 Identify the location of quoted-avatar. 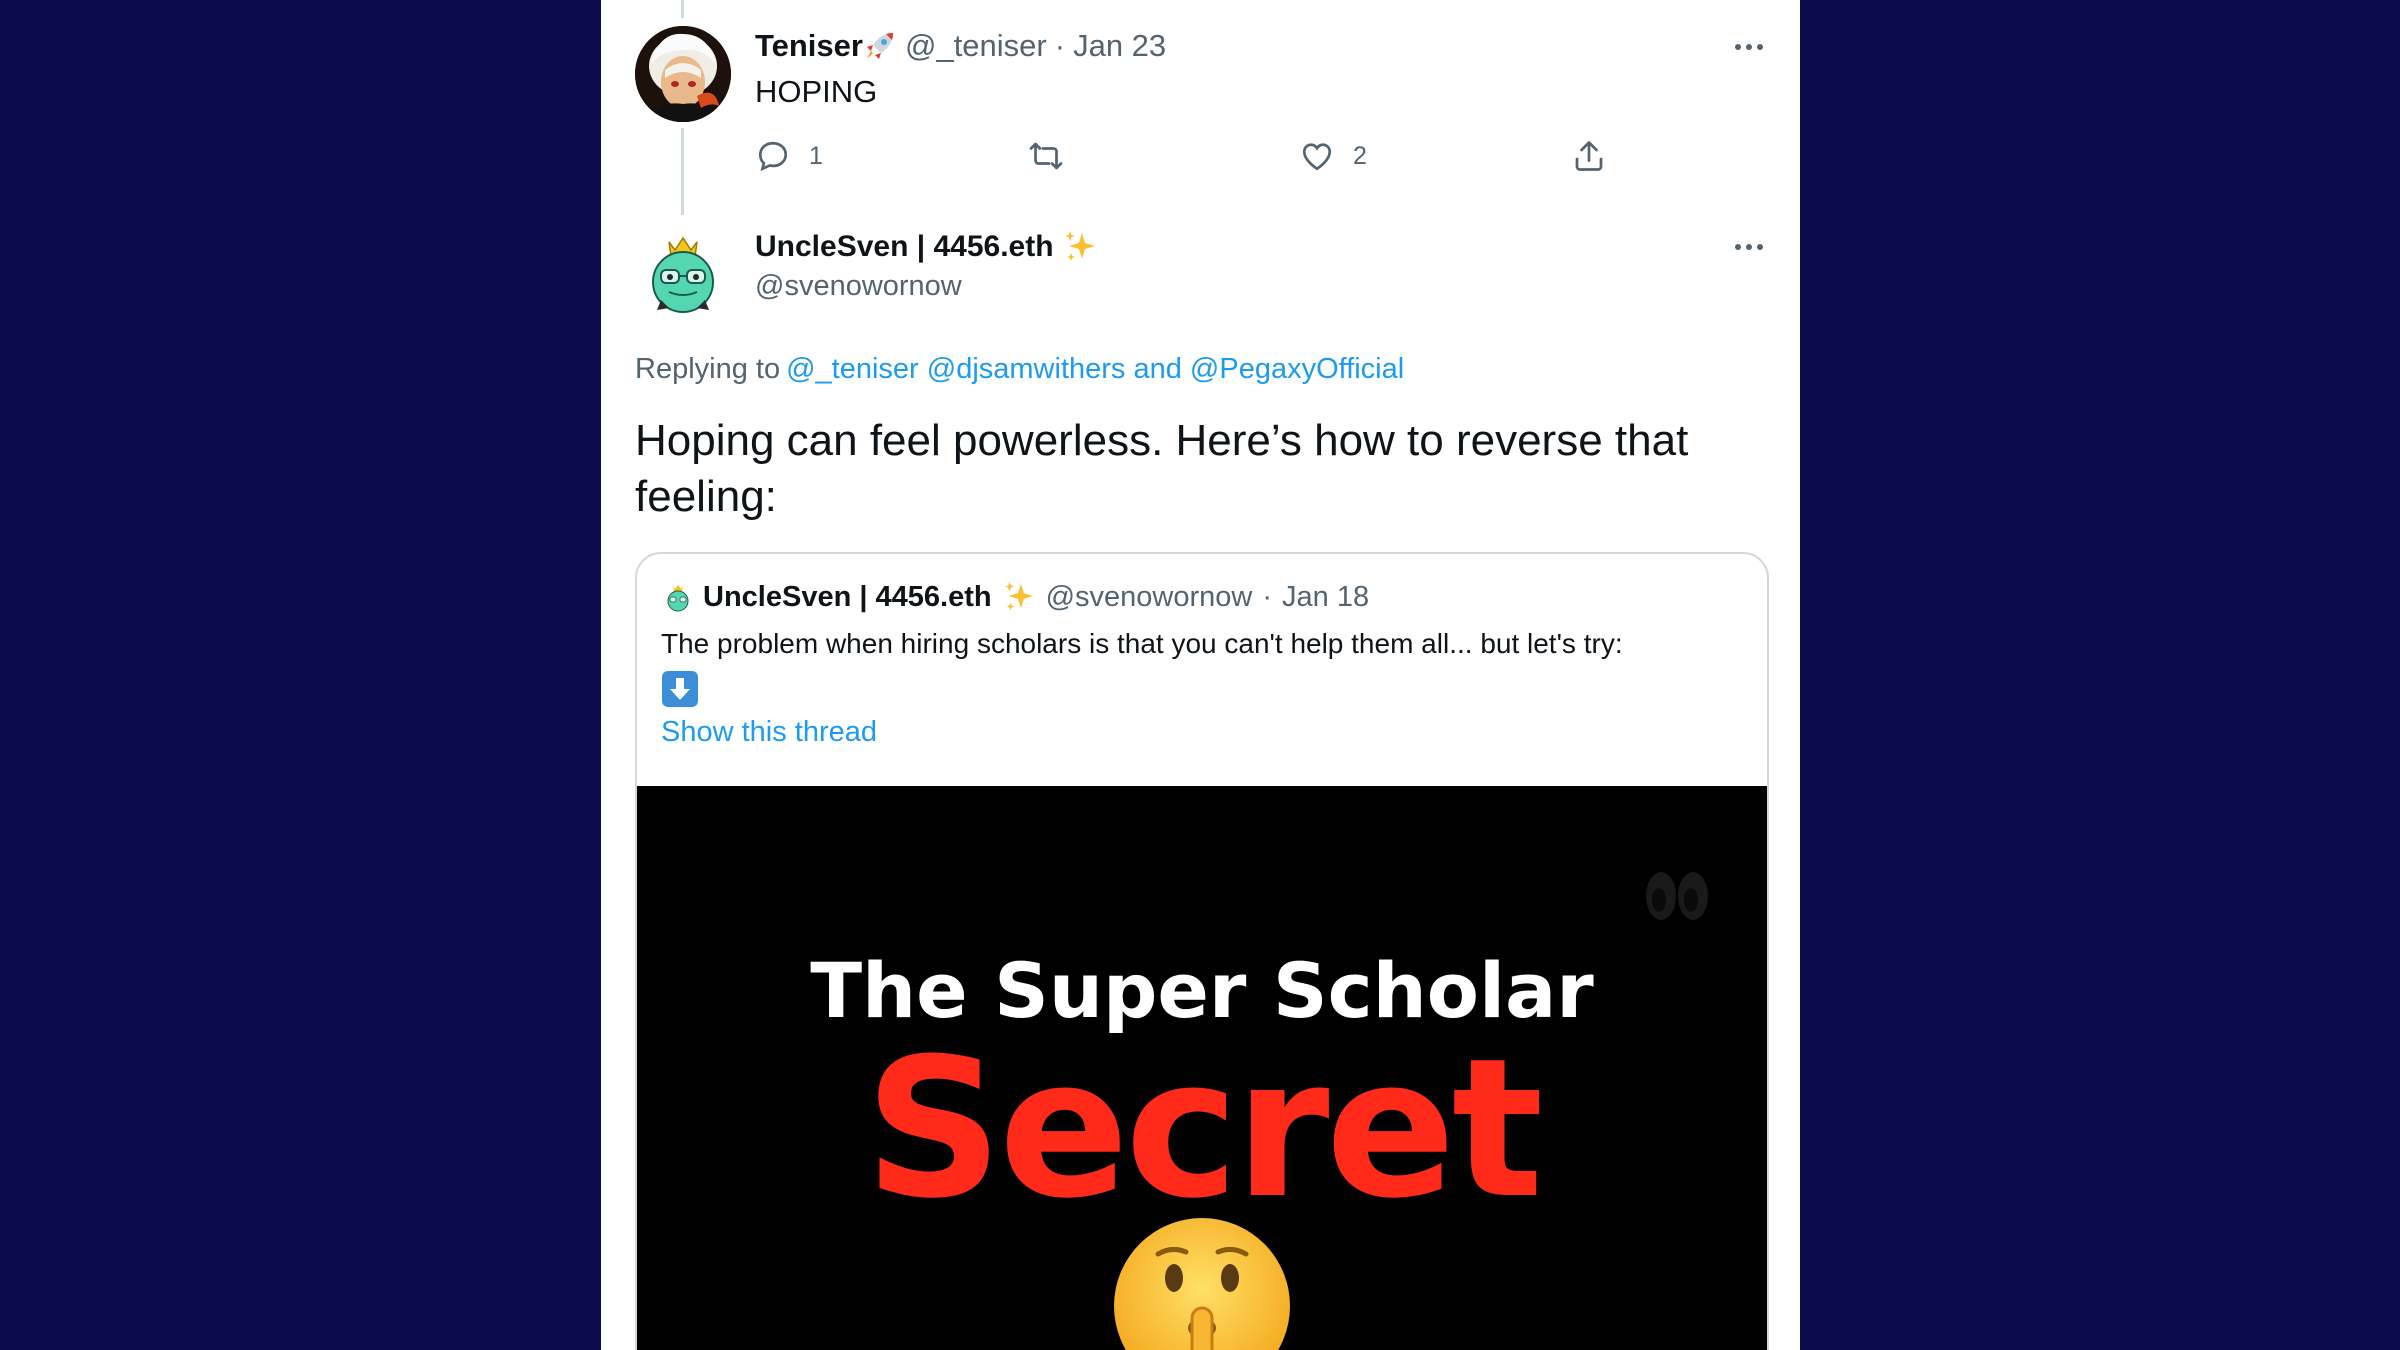
(678, 598).